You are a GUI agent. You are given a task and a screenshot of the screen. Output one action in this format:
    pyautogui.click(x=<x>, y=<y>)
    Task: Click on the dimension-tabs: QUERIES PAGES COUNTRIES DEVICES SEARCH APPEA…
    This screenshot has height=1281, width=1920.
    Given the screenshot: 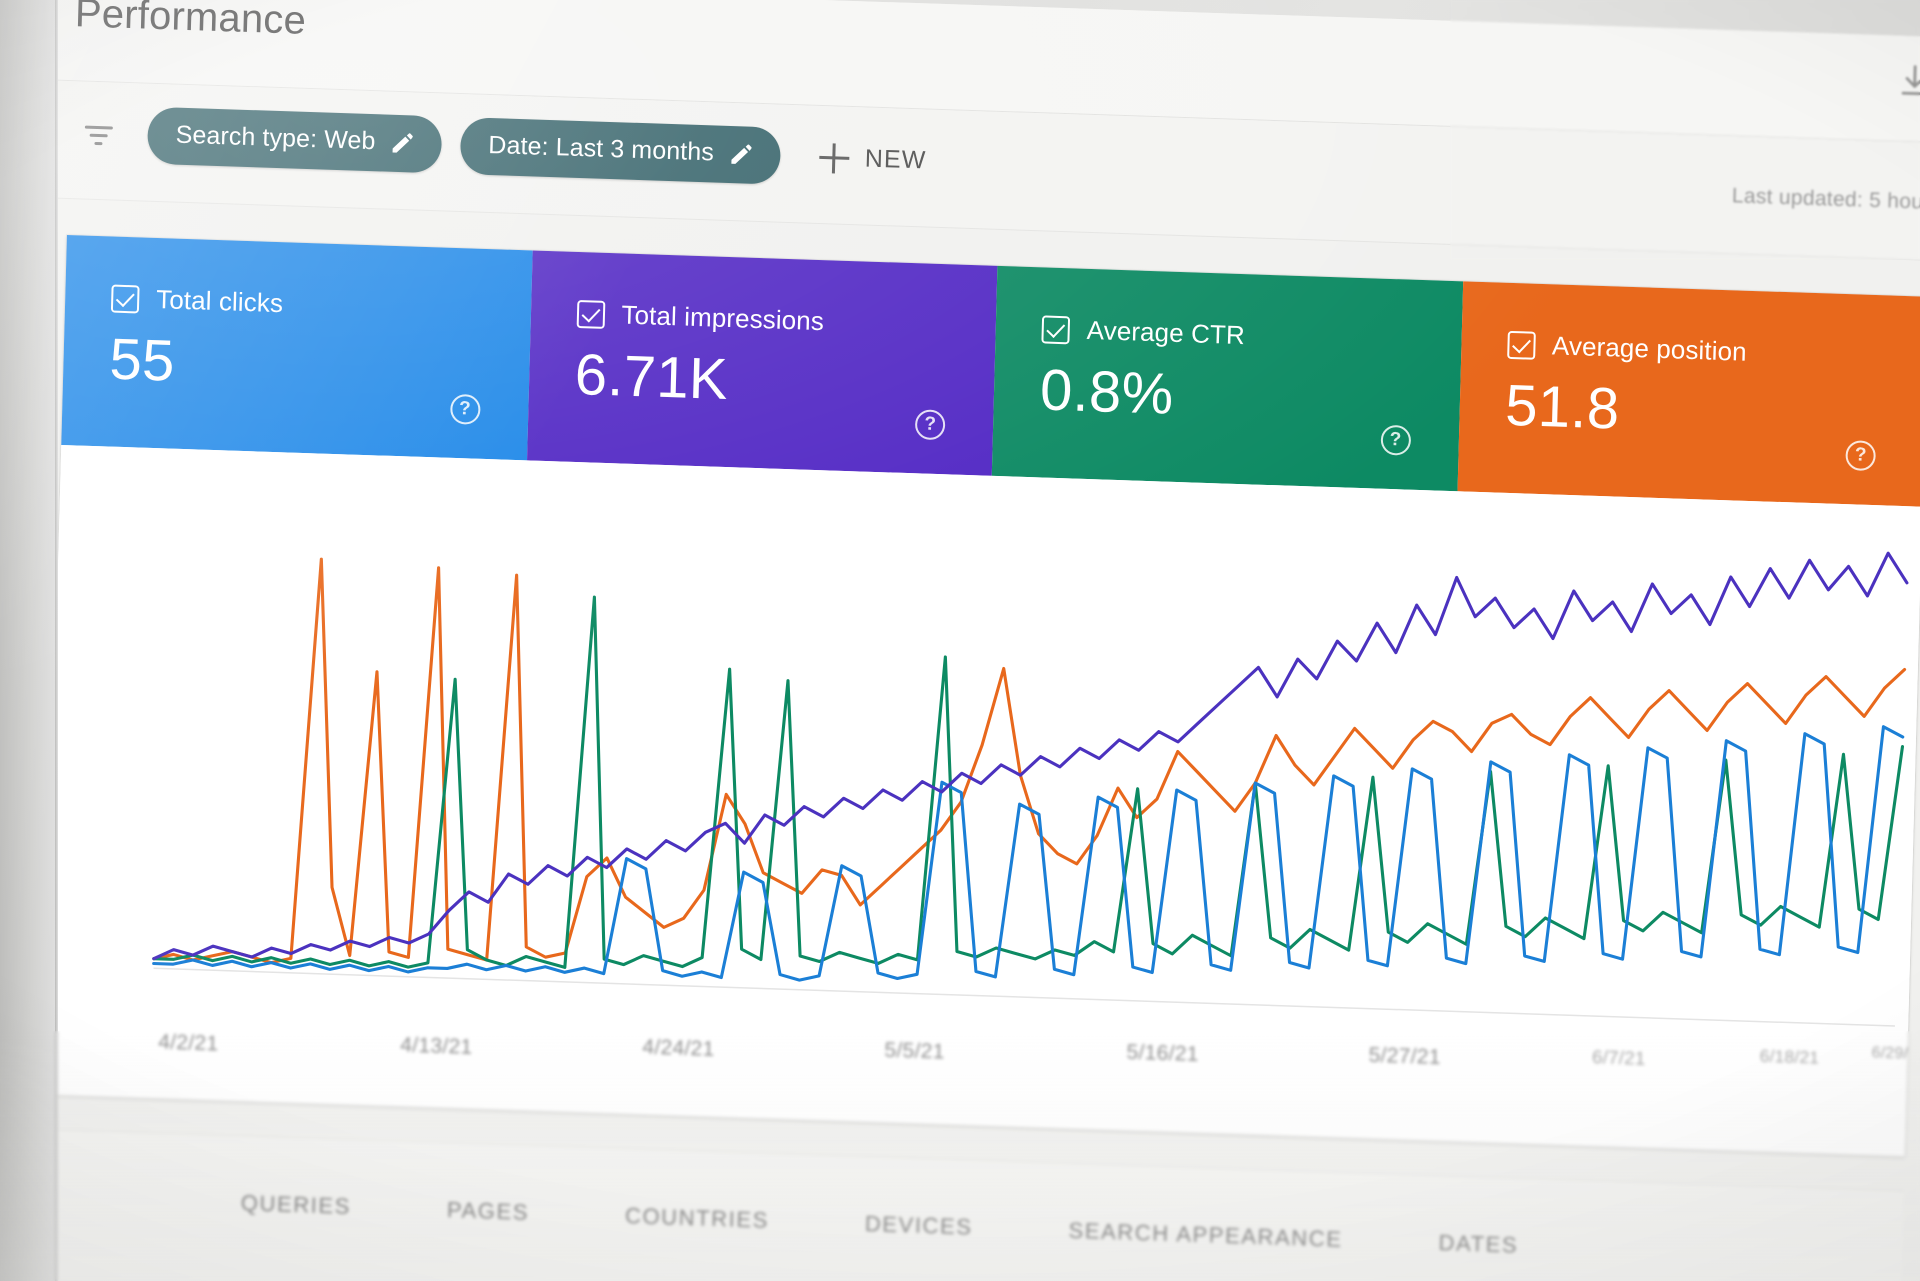 What is the action you would take?
    pyautogui.click(x=879, y=1224)
    